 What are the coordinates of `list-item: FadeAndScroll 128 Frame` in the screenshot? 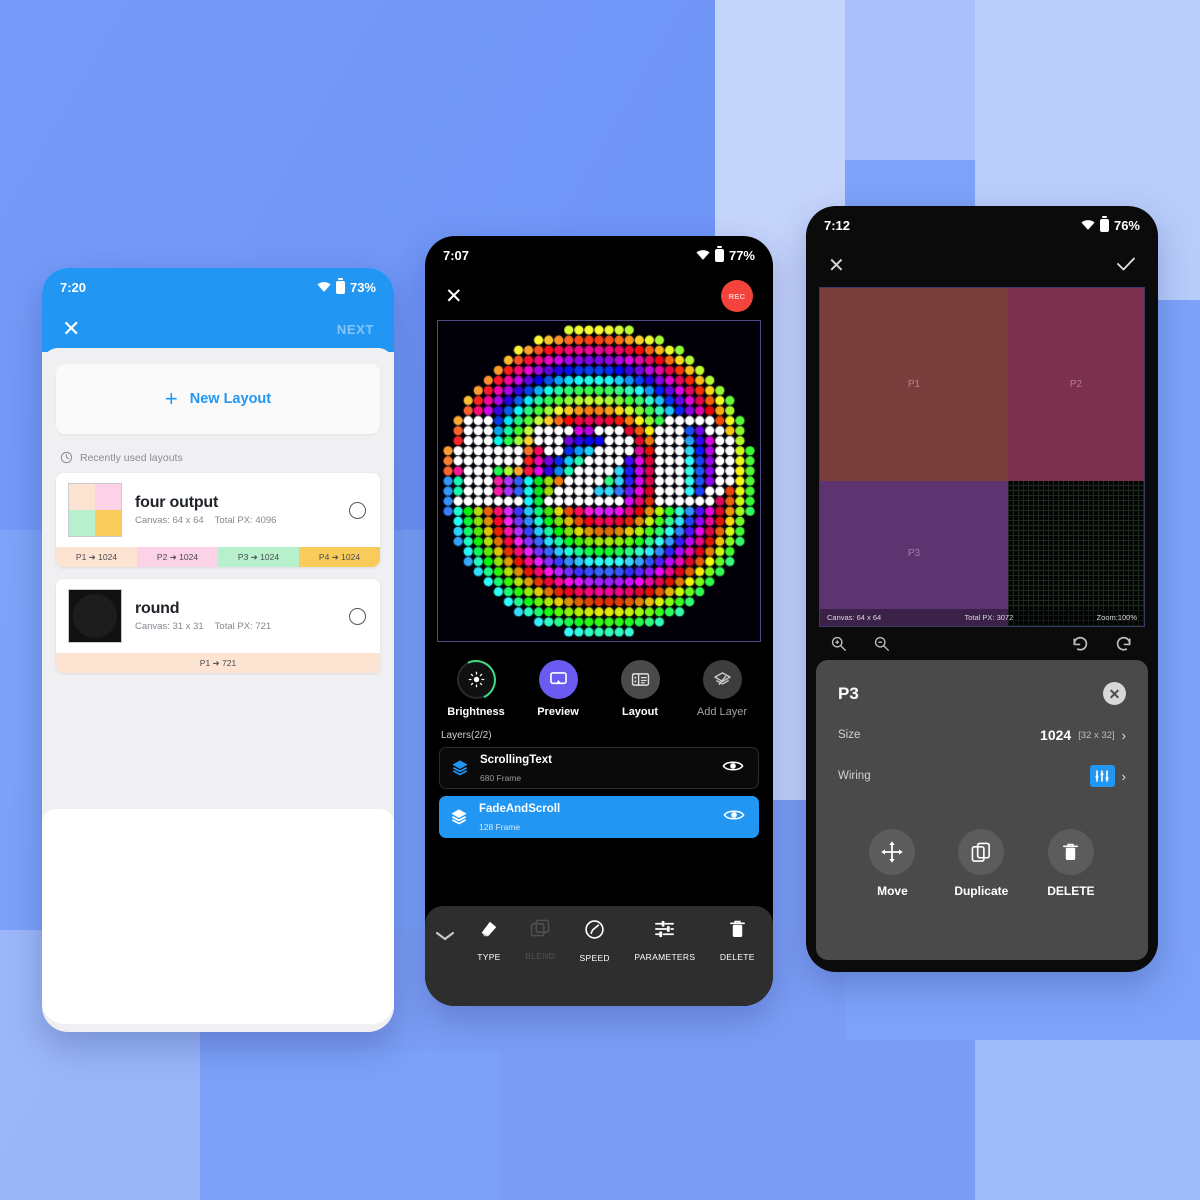 It's located at (599, 817).